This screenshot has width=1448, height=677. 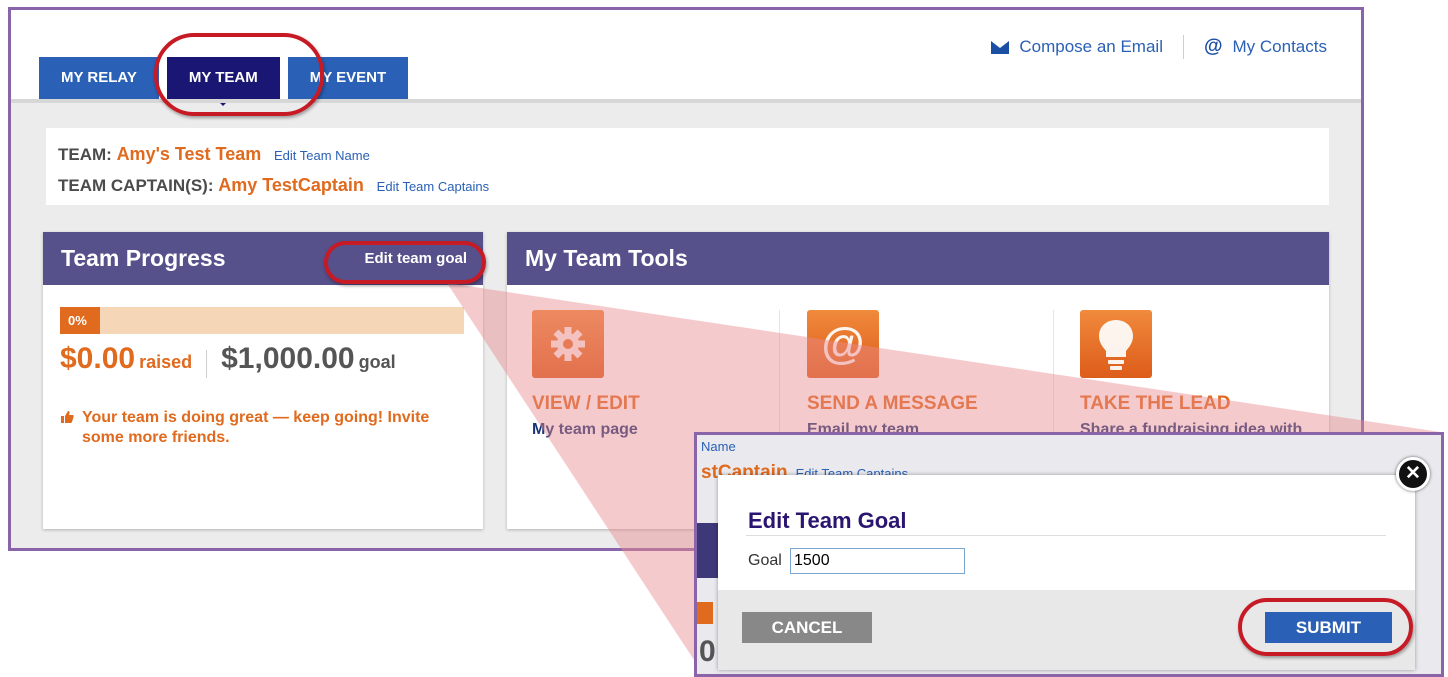 What do you see at coordinates (707, 651) in the screenshot?
I see `background-amount: 0` at bounding box center [707, 651].